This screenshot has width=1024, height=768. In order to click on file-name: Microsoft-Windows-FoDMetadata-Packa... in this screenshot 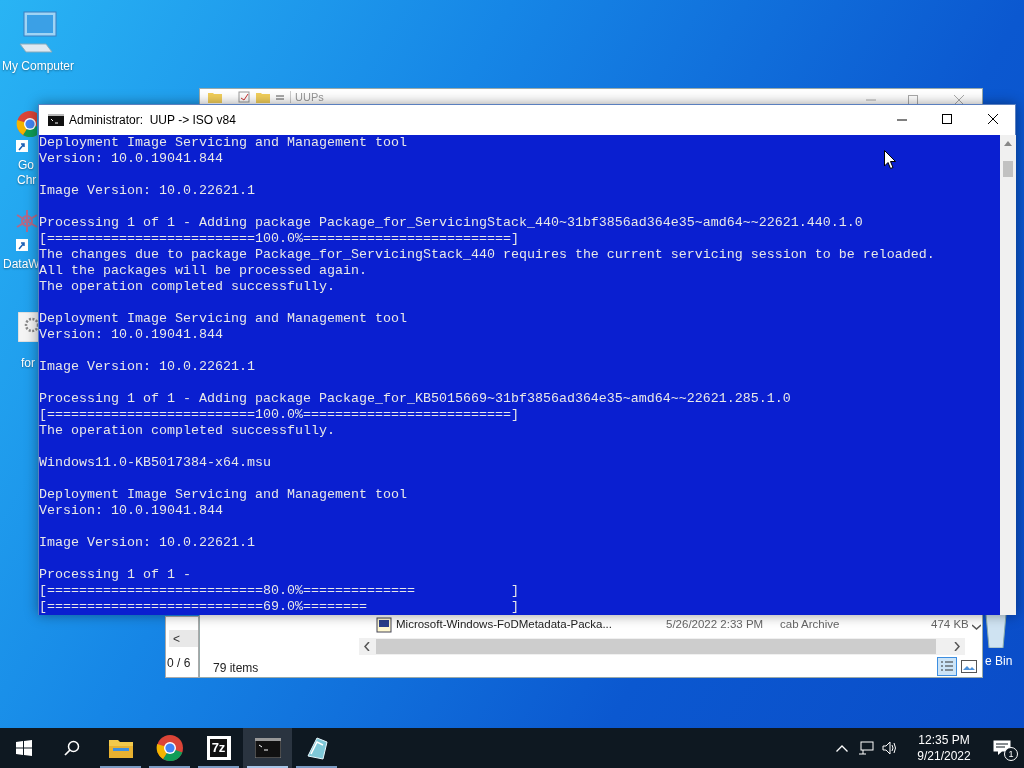, I will do `click(504, 625)`.